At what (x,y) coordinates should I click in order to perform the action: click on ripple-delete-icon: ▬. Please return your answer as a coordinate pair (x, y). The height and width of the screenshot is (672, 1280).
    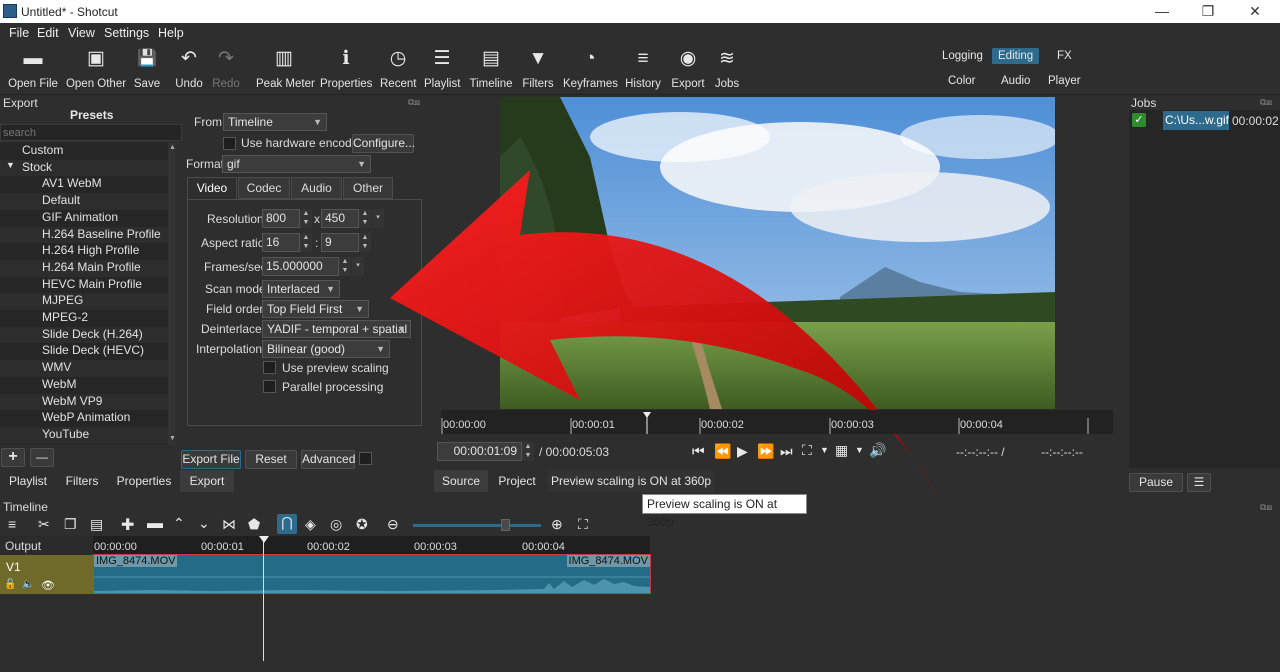
    Looking at the image, I should click on (155, 524).